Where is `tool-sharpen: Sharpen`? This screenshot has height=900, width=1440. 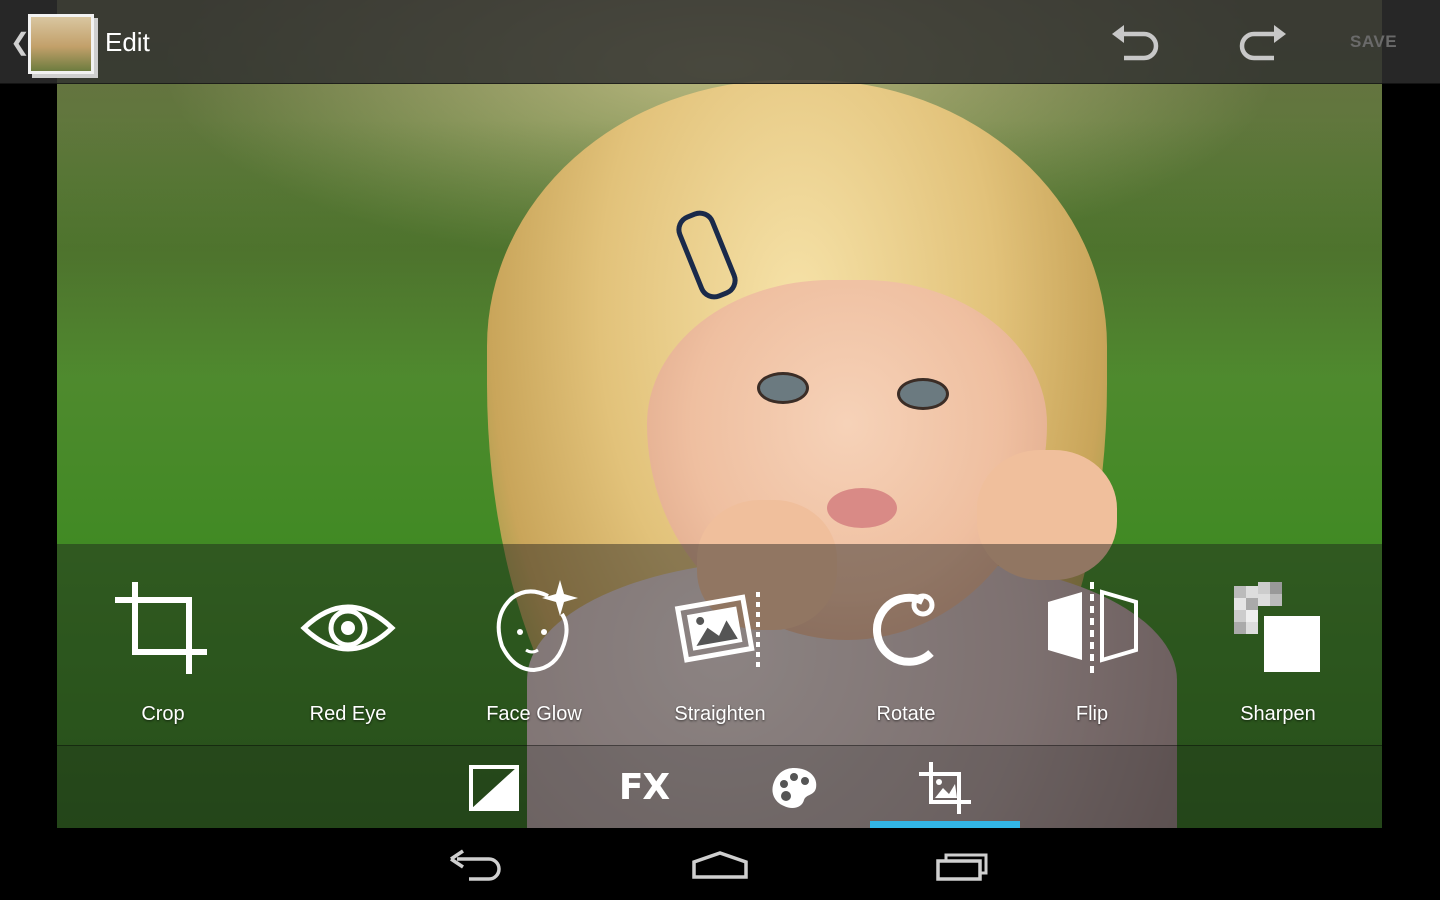 tool-sharpen: Sharpen is located at coordinates (1278, 644).